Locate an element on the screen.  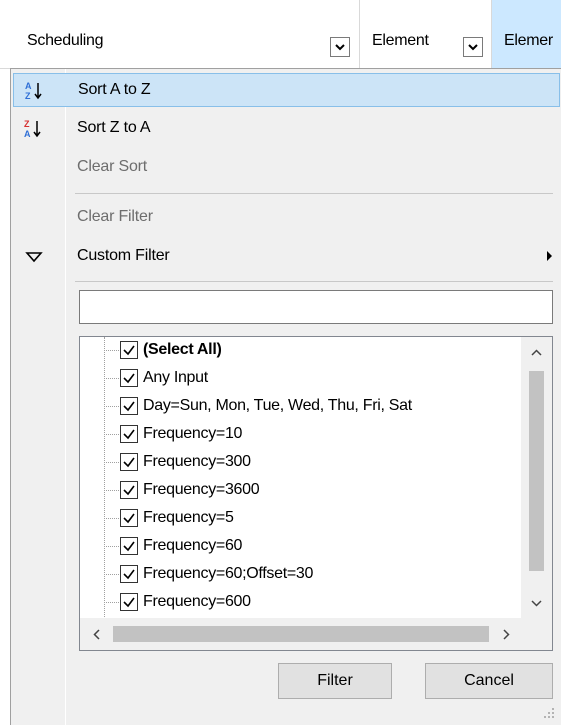
column-header-label: Element is located at coordinates (400, 40).